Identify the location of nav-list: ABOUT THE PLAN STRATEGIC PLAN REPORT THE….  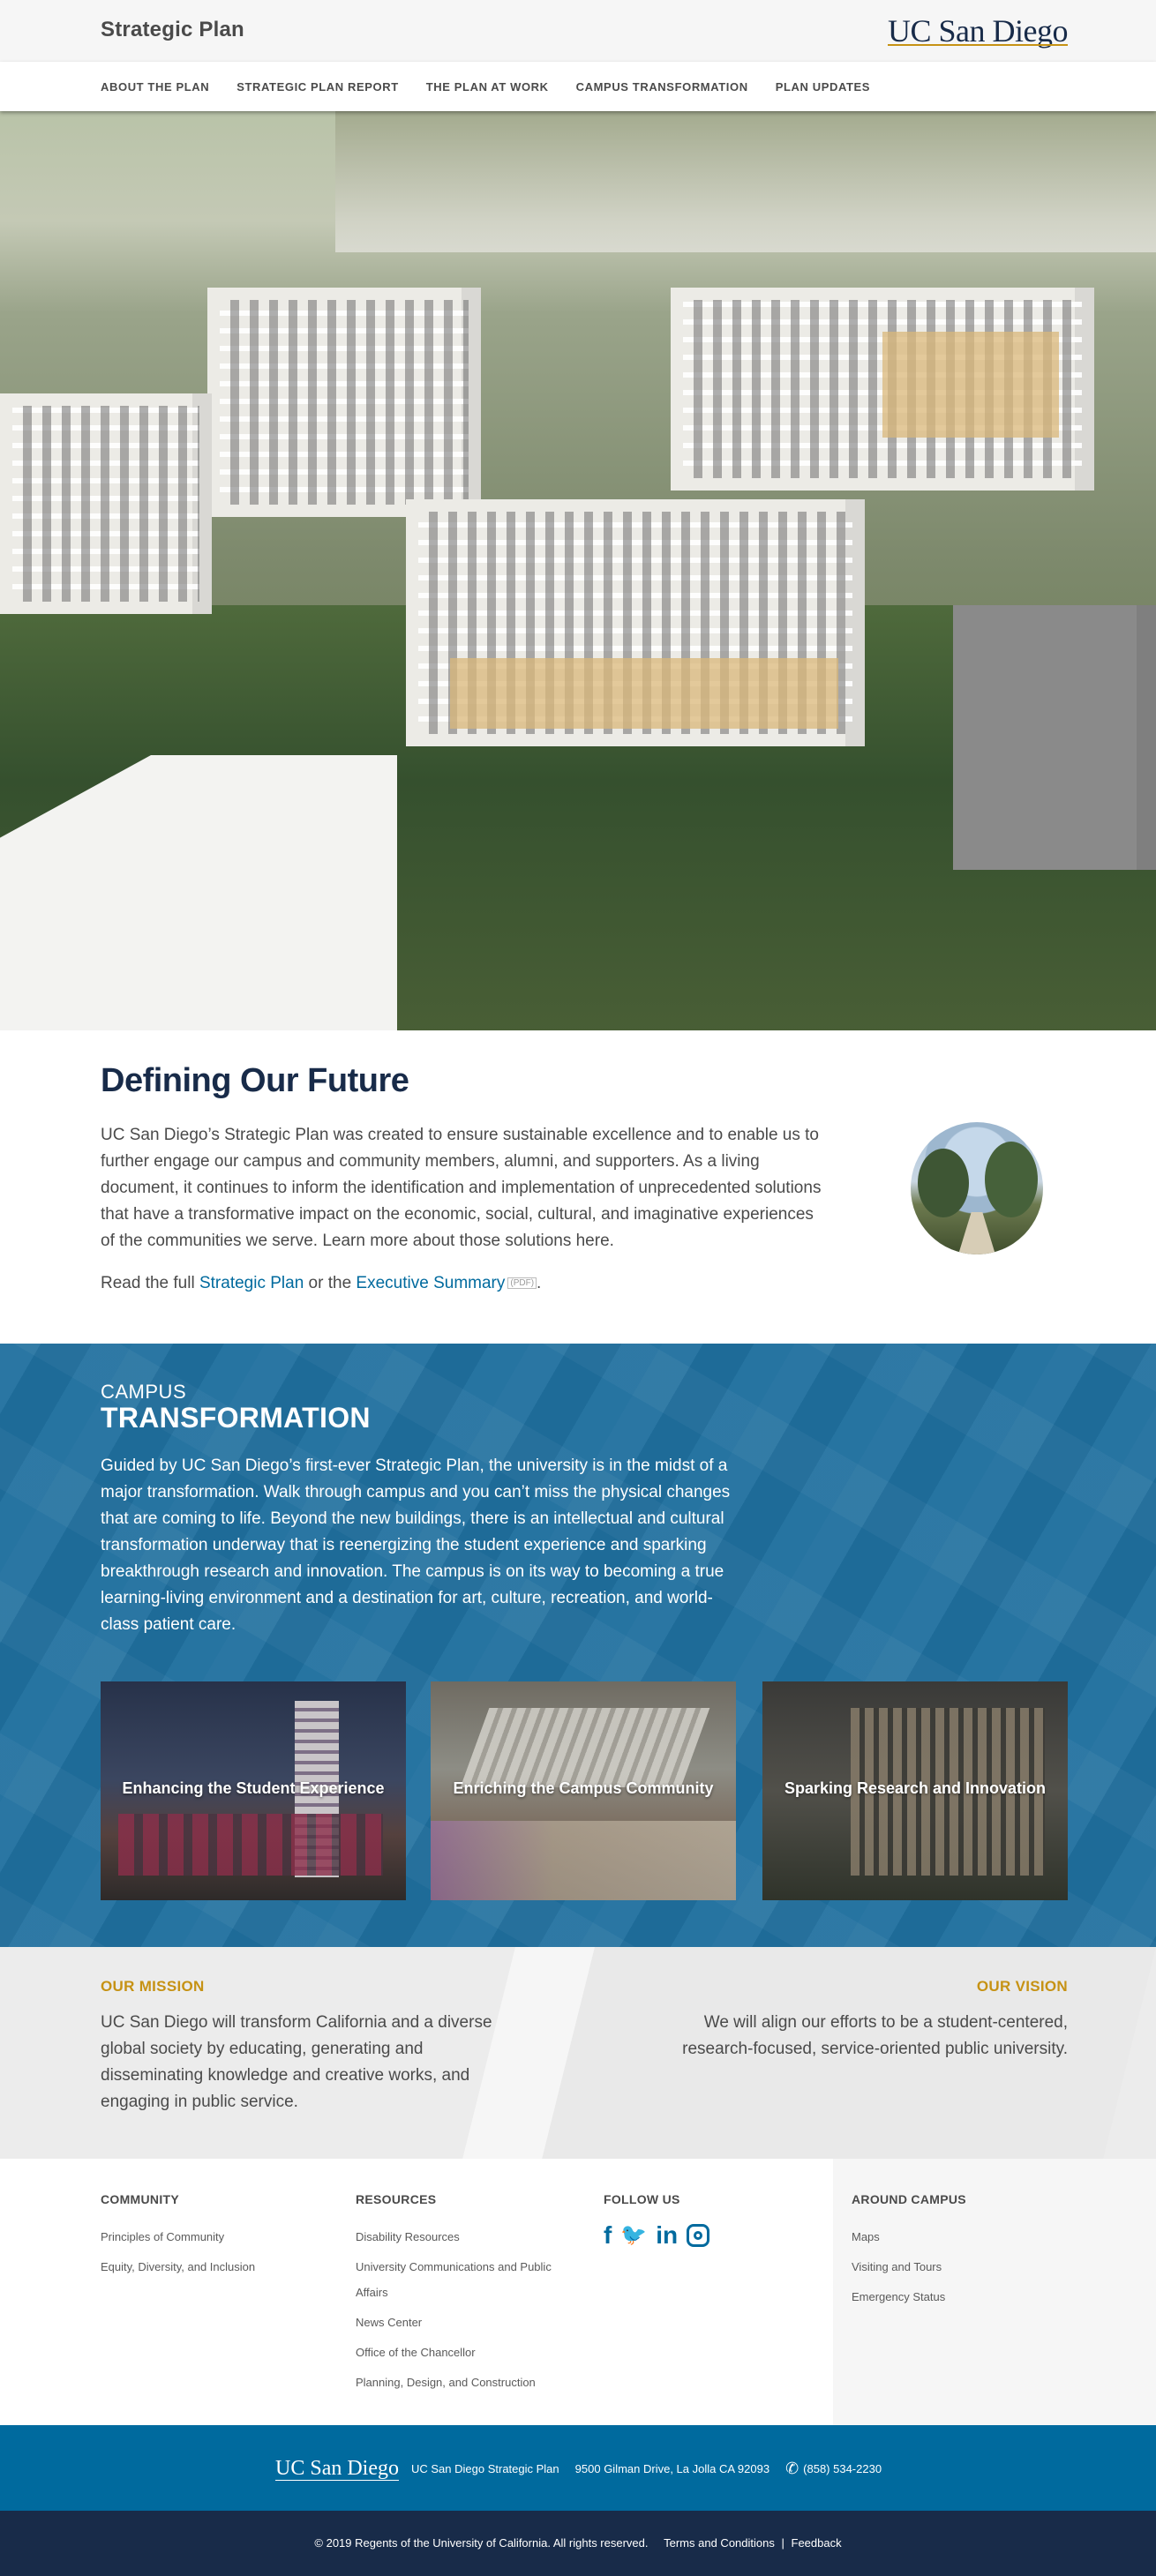
(499, 86).